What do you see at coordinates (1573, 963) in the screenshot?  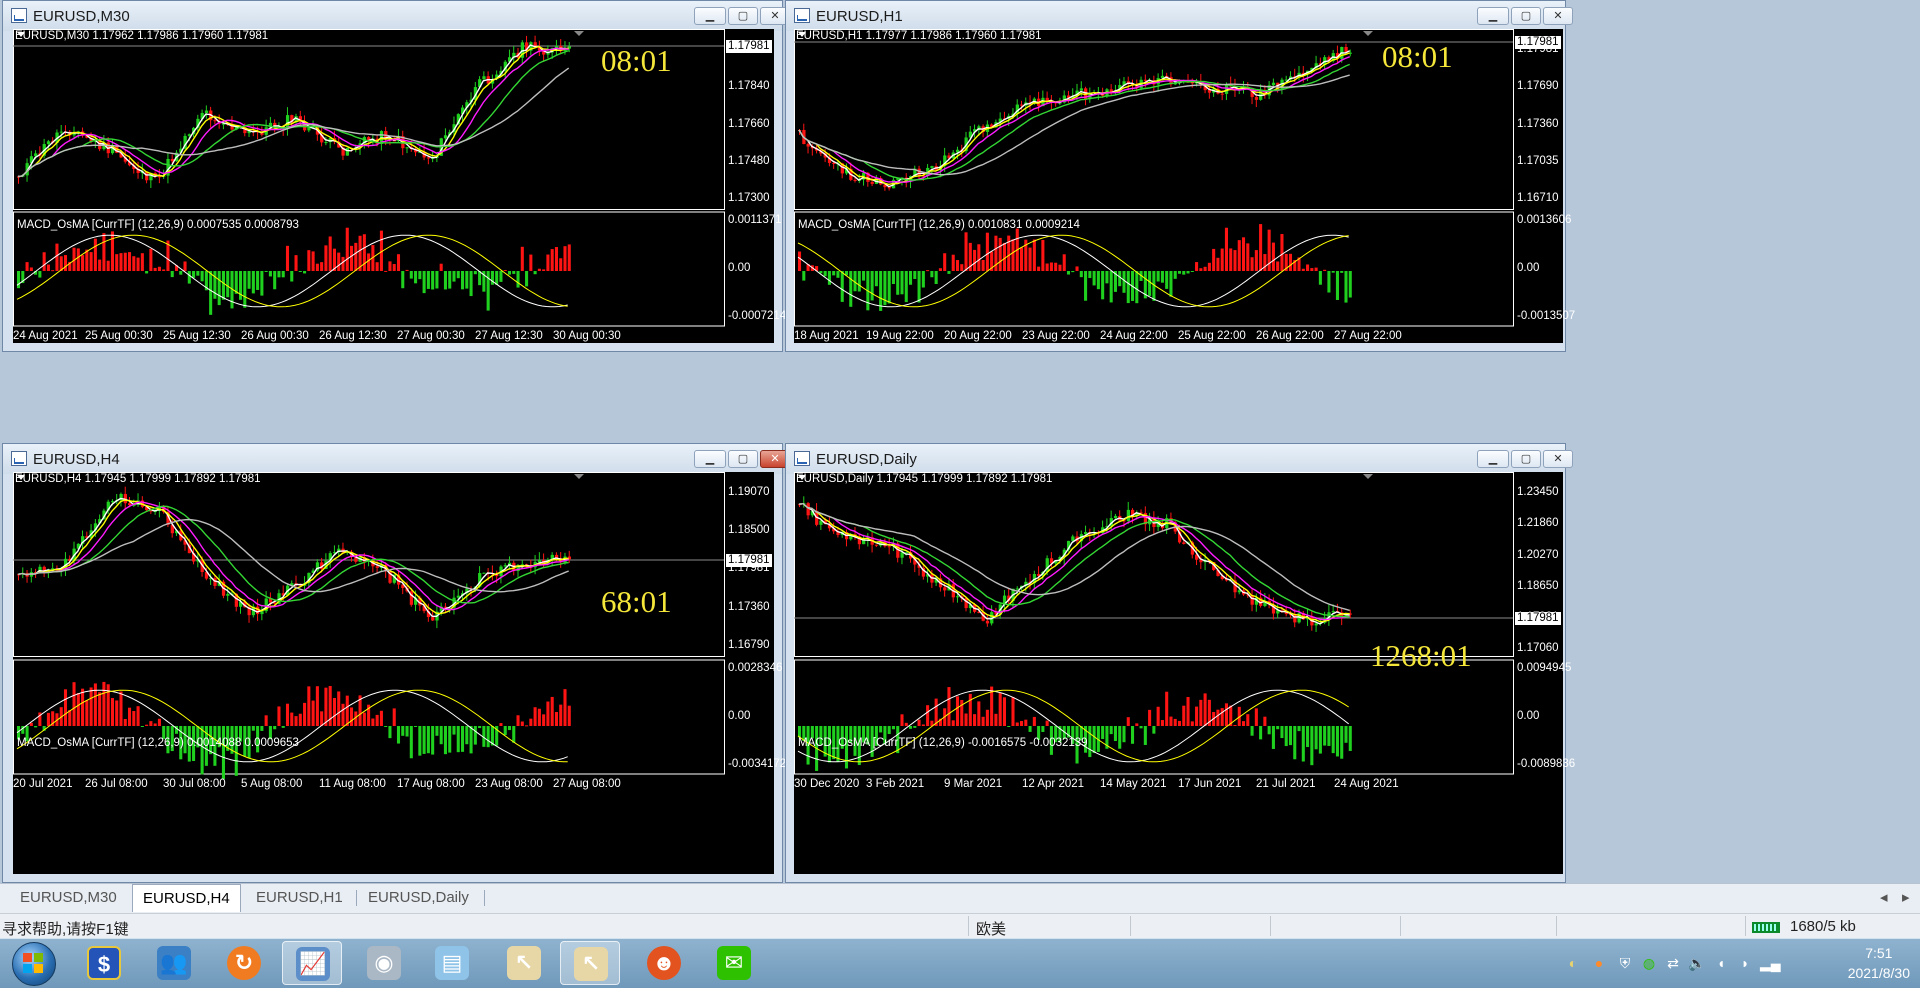 I see `tray-app-icon: ◐` at bounding box center [1573, 963].